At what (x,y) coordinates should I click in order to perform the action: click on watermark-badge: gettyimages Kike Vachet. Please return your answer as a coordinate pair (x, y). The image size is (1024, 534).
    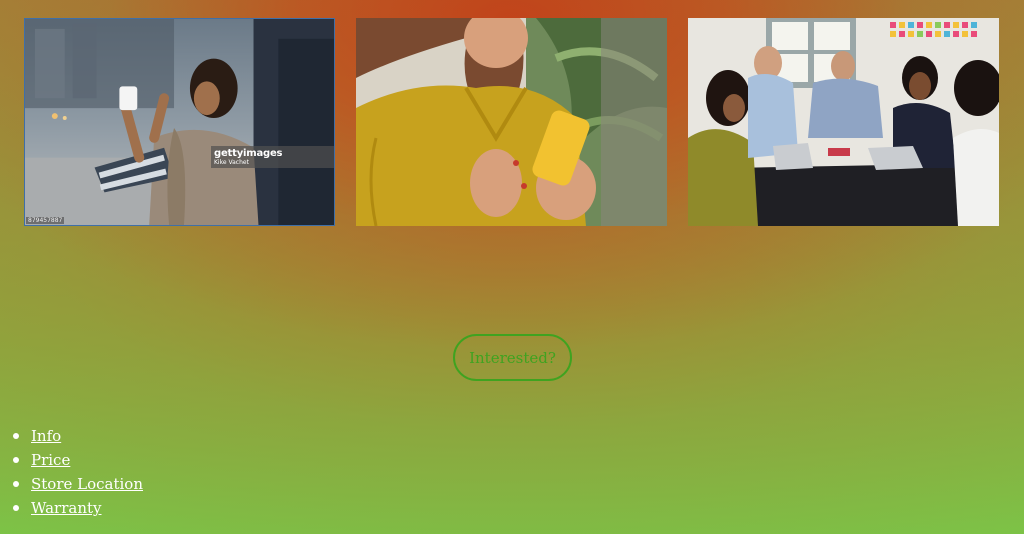
    Looking at the image, I should click on (272, 157).